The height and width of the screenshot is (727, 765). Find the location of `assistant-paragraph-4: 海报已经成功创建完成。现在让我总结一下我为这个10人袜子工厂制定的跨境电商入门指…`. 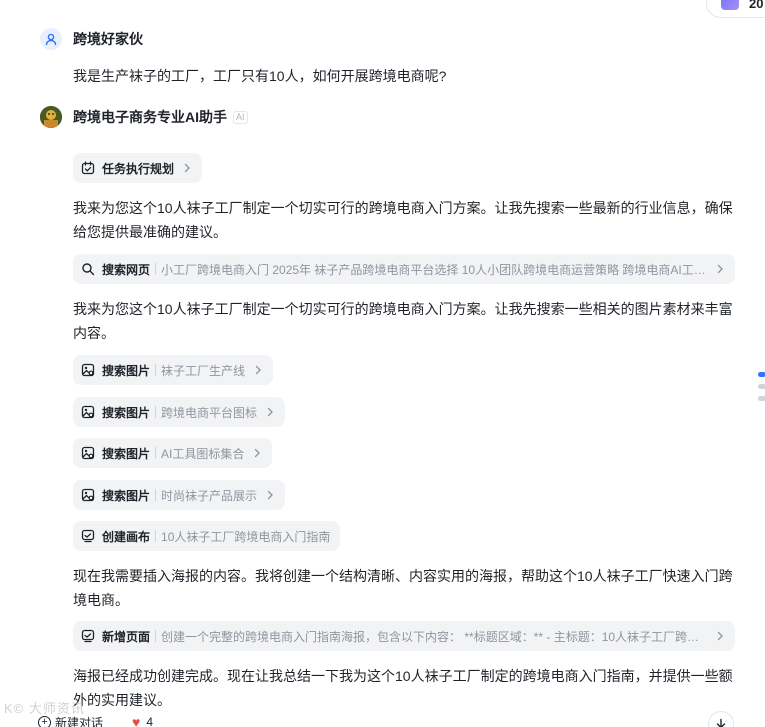

assistant-paragraph-4: 海报已经成功创建完成。现在让我总结一下我为这个10人袜子工厂制定的跨境电商入门指… is located at coordinates (403, 688).